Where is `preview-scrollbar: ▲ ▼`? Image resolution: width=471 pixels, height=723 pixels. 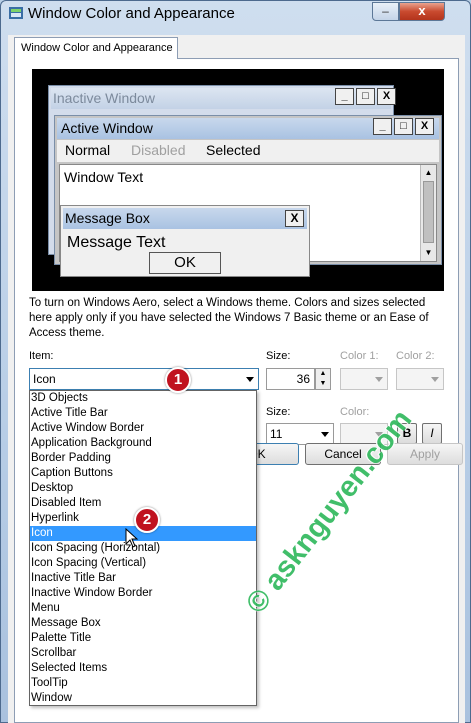
preview-scrollbar: ▲ ▼ is located at coordinates (428, 213).